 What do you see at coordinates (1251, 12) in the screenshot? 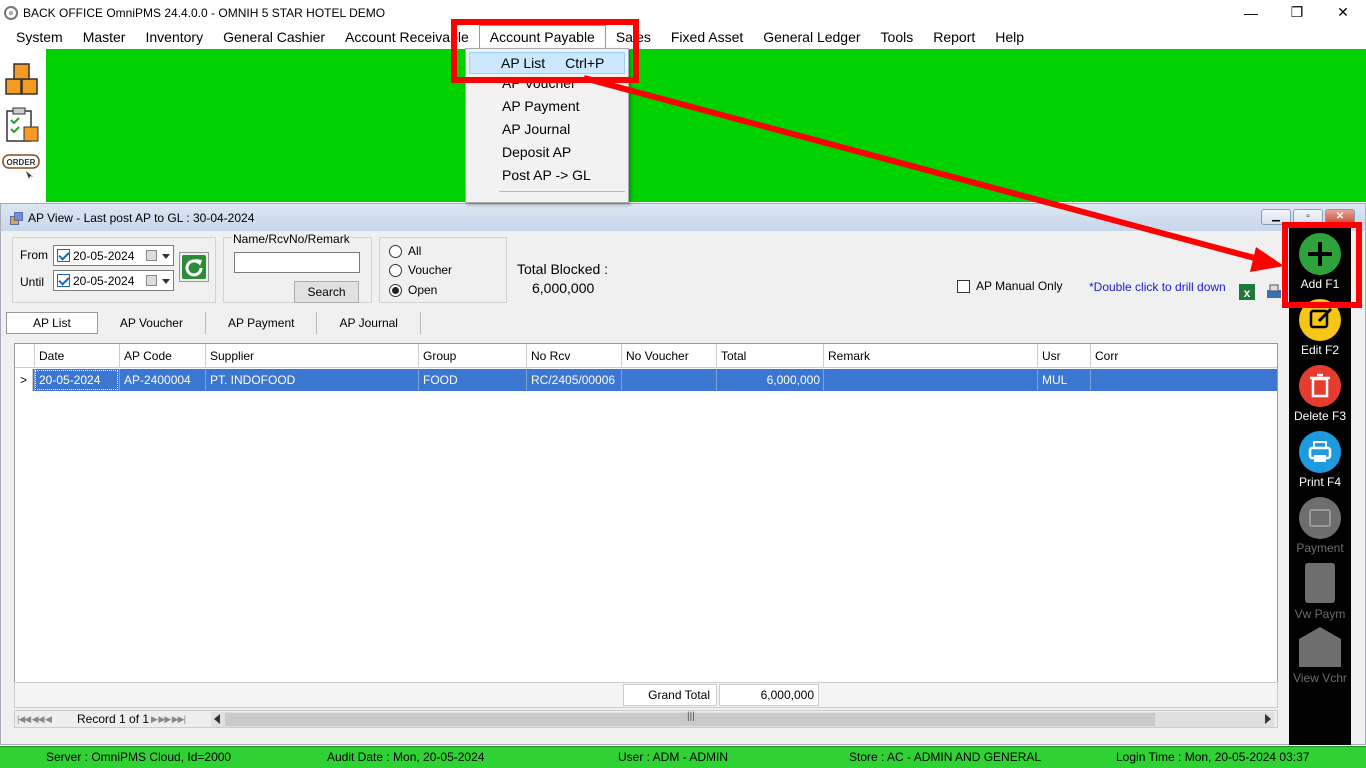
I see `minimize-button: —` at bounding box center [1251, 12].